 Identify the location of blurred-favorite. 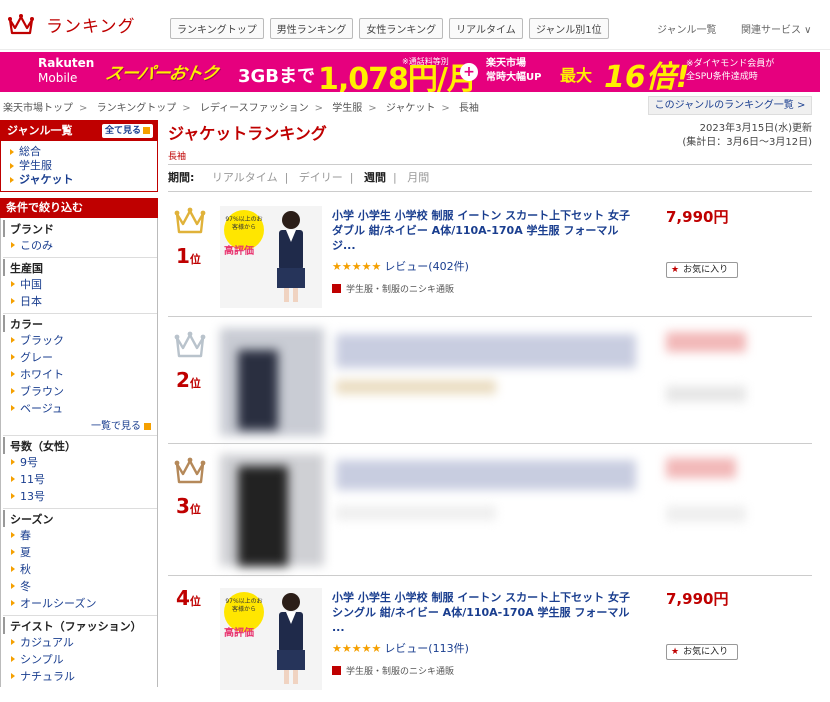
(706, 514).